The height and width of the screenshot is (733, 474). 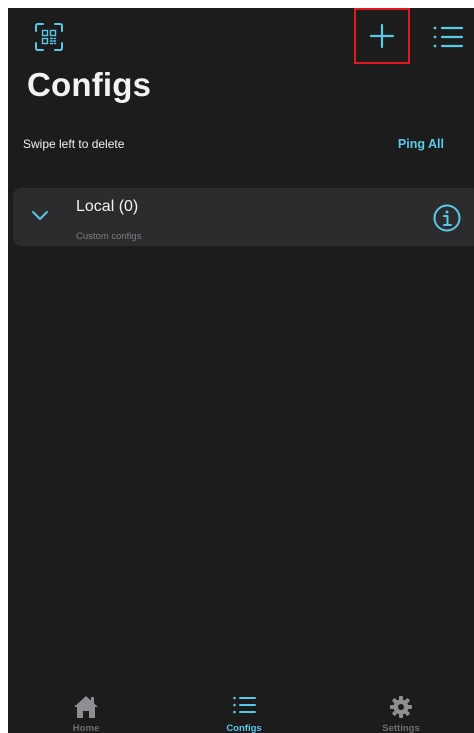 I want to click on qr-scan-icon, so click(x=49, y=37).